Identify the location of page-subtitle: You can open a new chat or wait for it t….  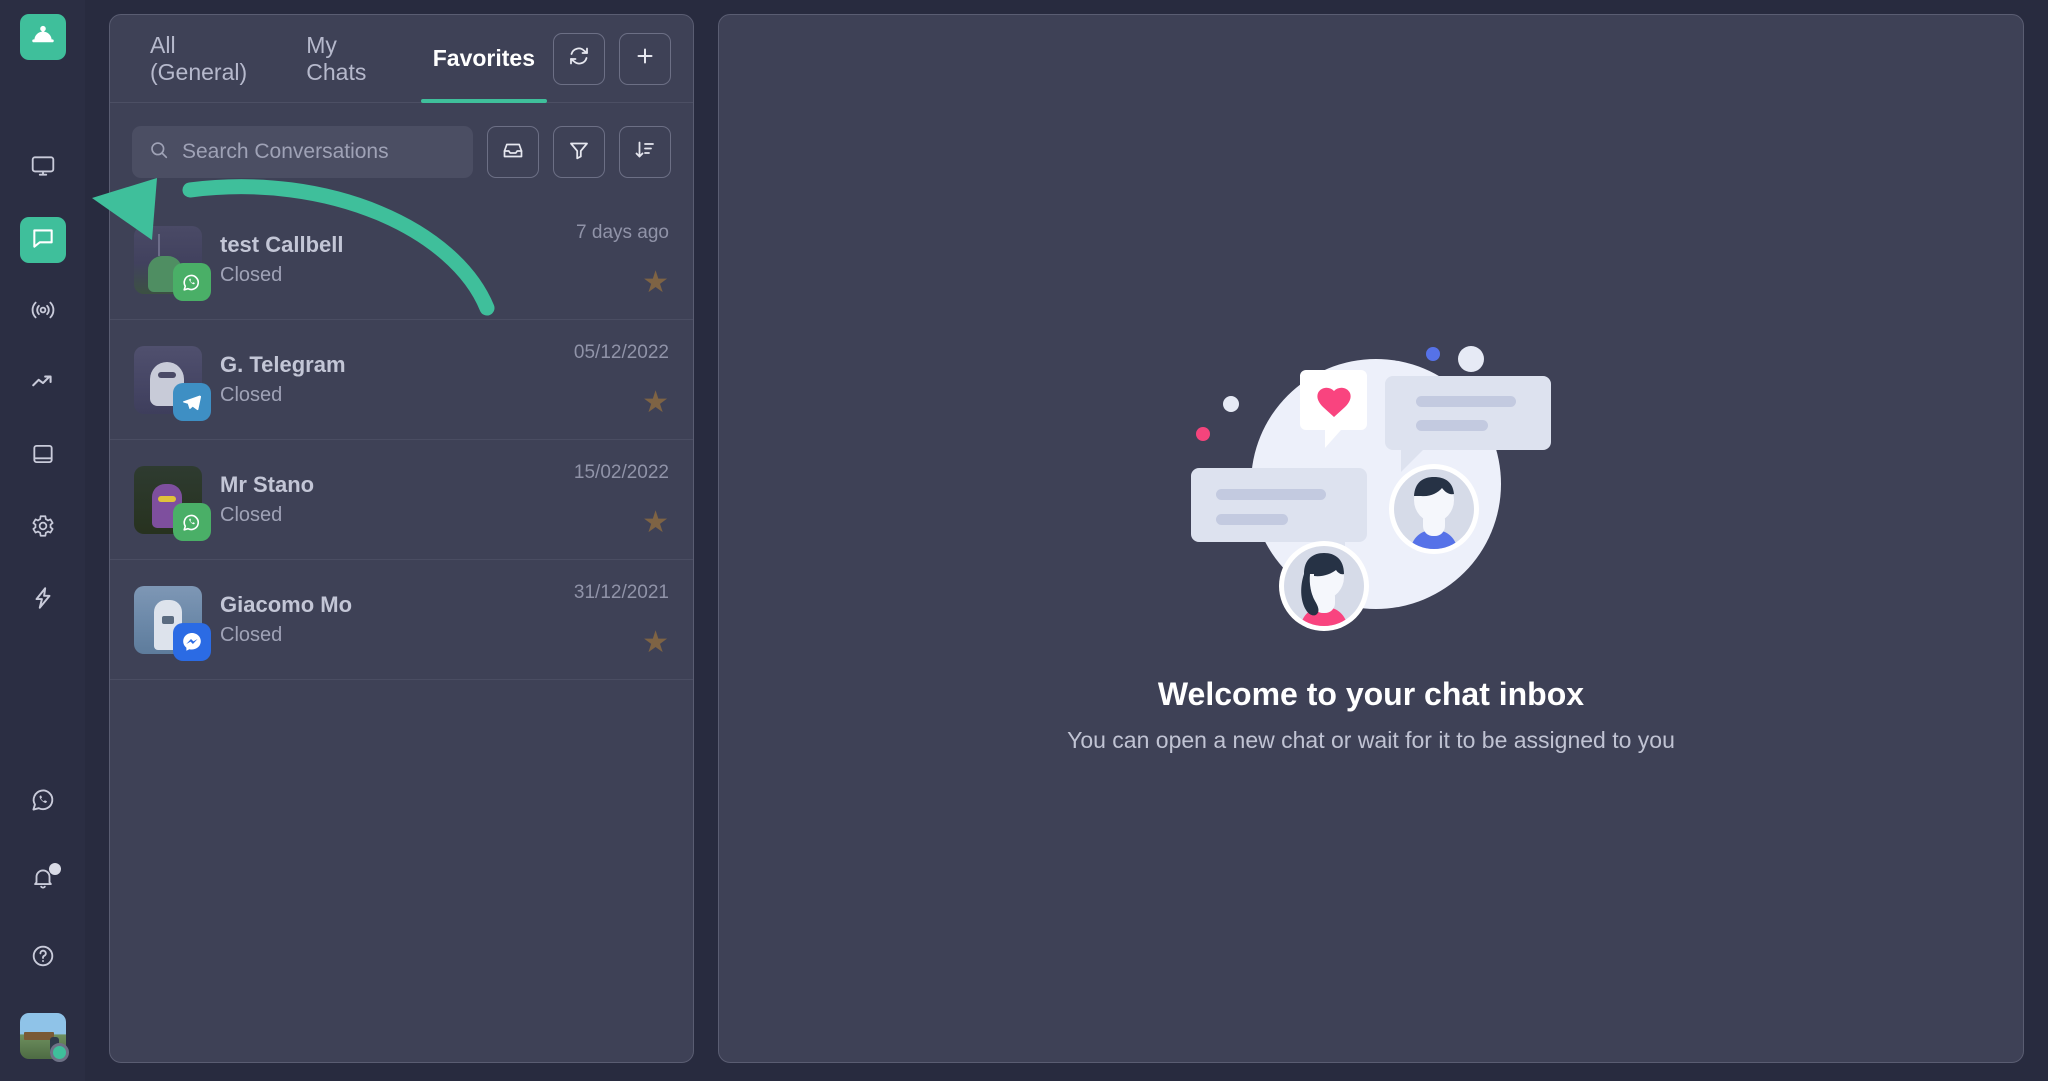
(1371, 739).